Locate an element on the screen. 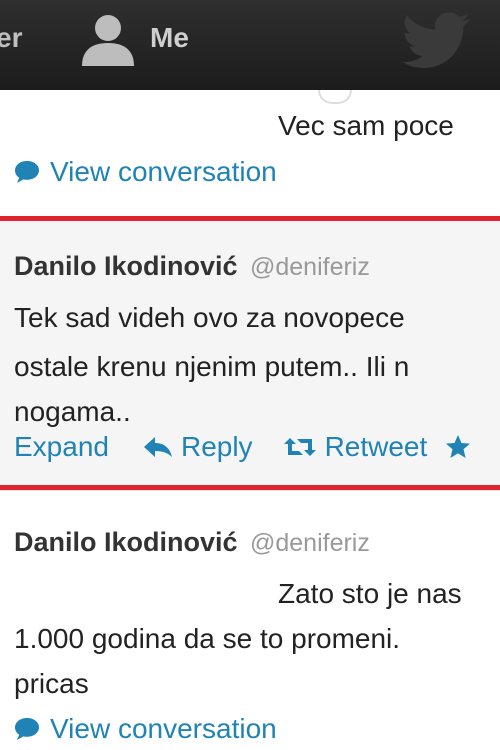 Image resolution: width=500 pixels, height=750 pixels. nav-me-label: Me is located at coordinates (169, 37).